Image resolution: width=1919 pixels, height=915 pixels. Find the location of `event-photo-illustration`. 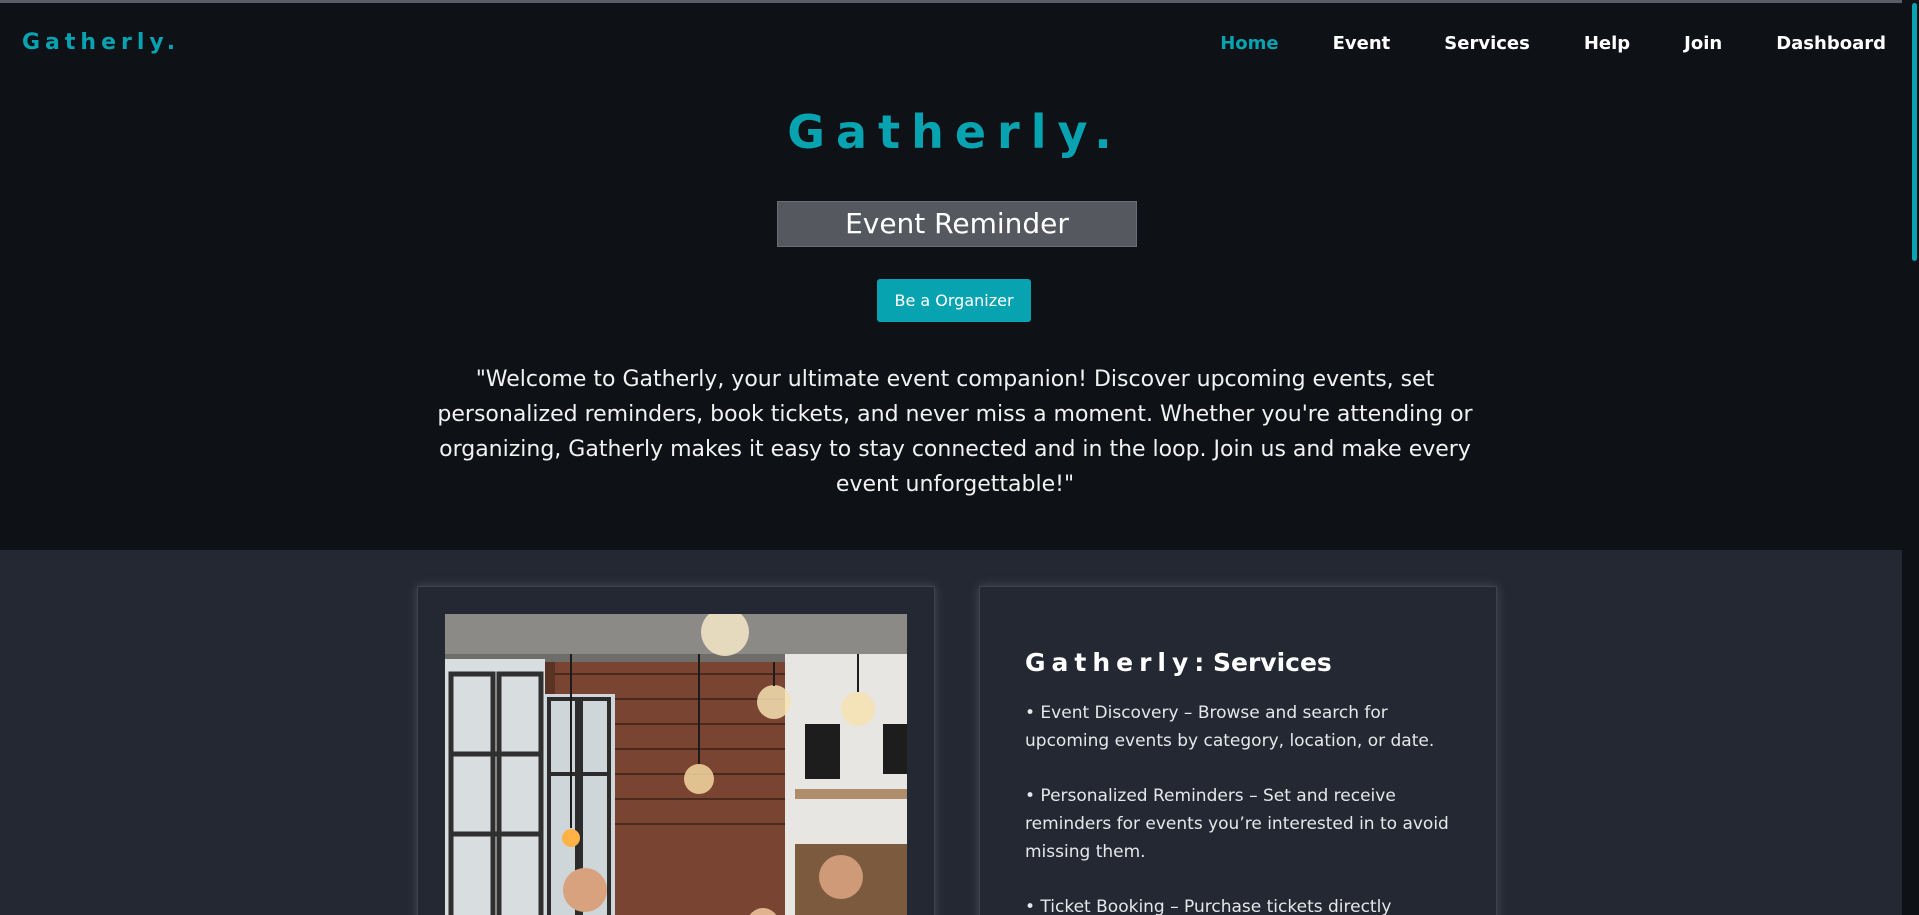

event-photo-illustration is located at coordinates (676, 764).